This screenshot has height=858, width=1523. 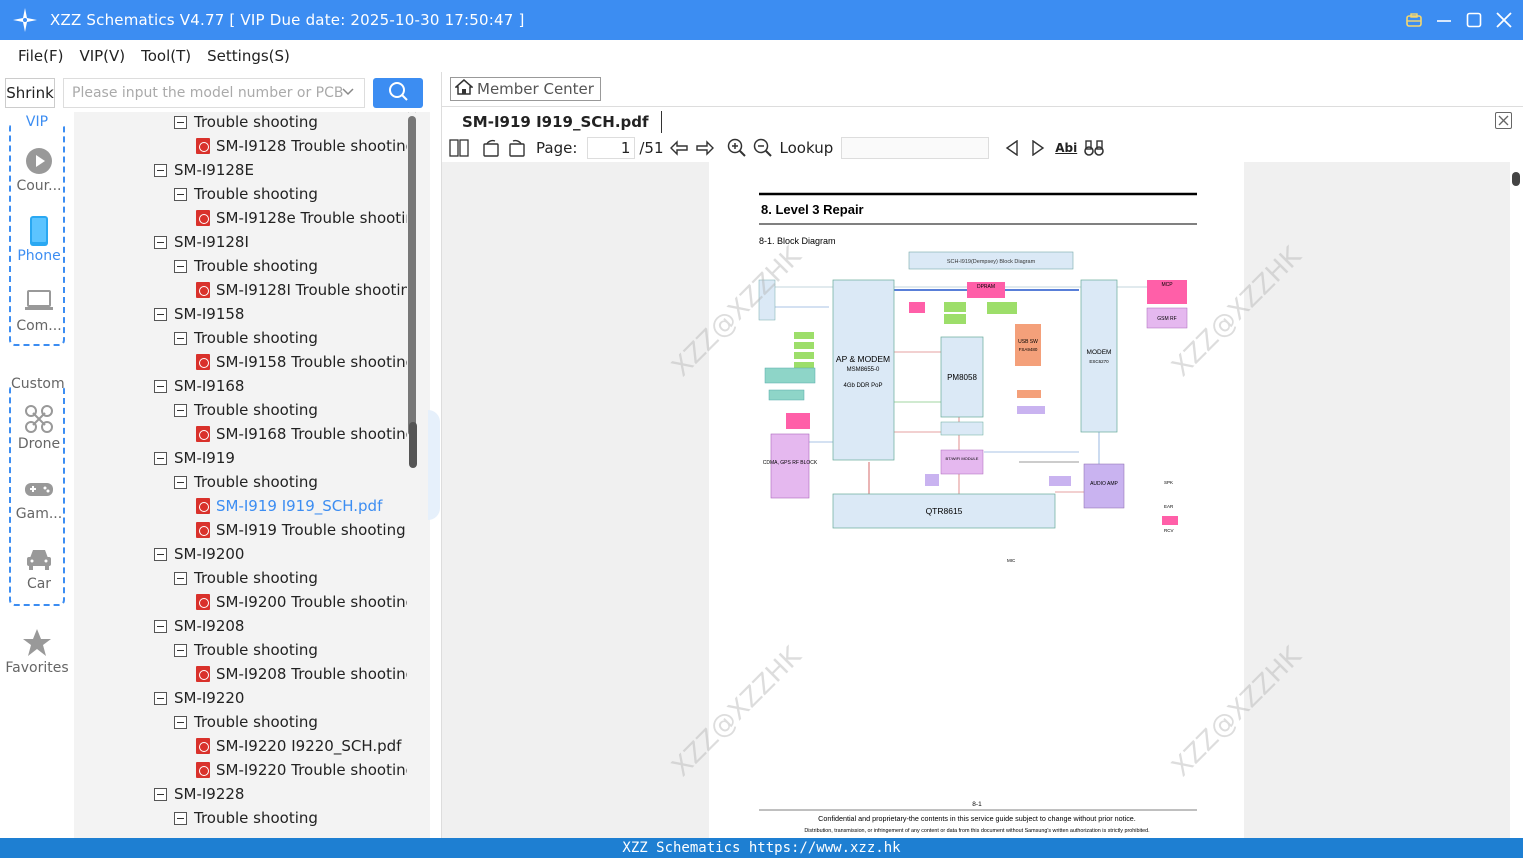 I want to click on two-page-icon, so click(x=459, y=148).